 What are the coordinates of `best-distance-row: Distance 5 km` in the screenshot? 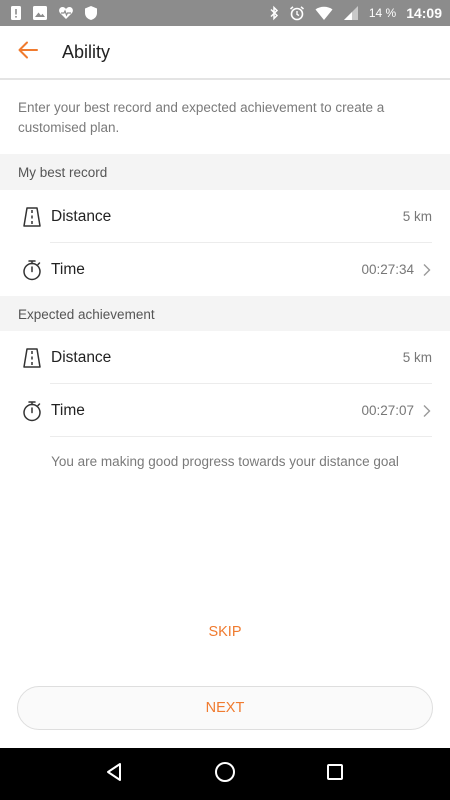 It's located at (225, 216).